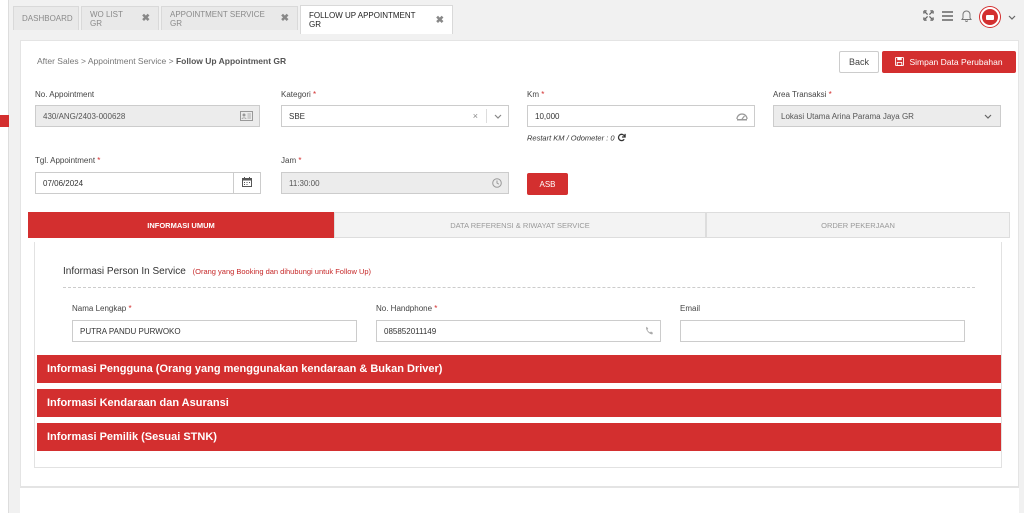  I want to click on area-transaksi-select: Lokasi Utama Arina Parama Jaya GR, so click(887, 116).